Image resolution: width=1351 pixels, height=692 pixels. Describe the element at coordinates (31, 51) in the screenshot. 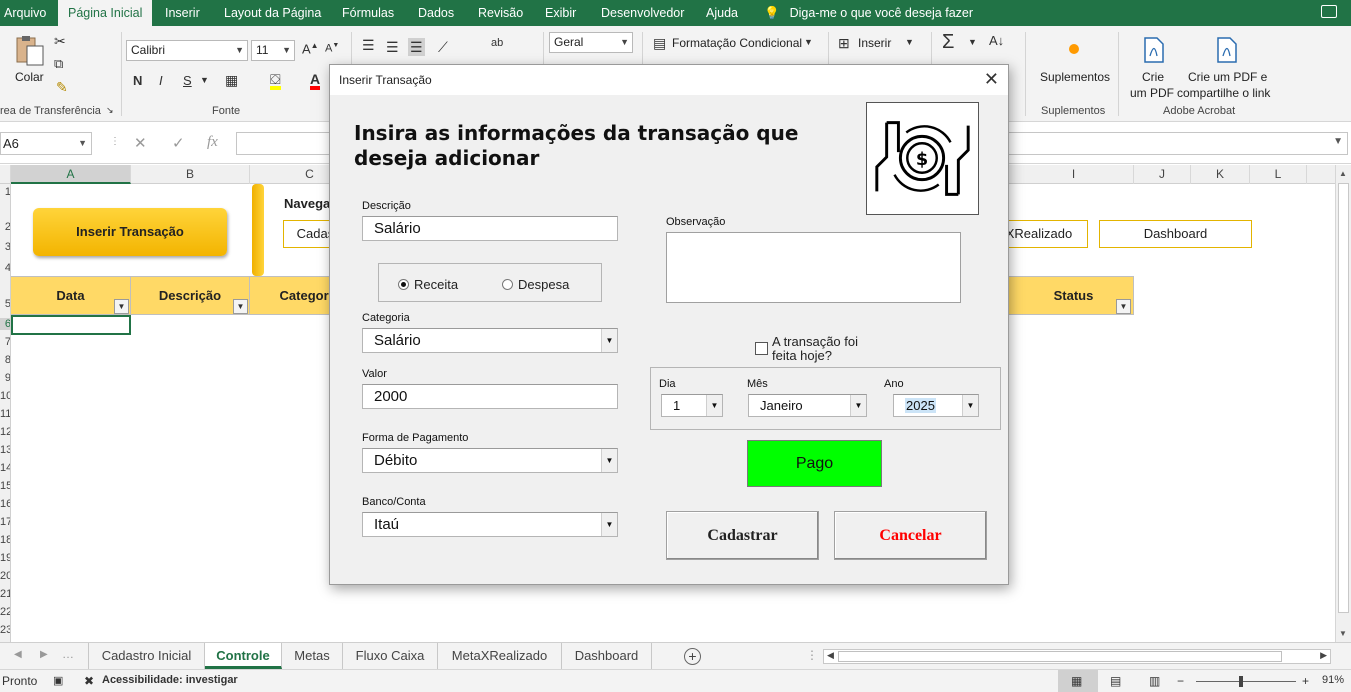

I see `paste-icon` at that location.